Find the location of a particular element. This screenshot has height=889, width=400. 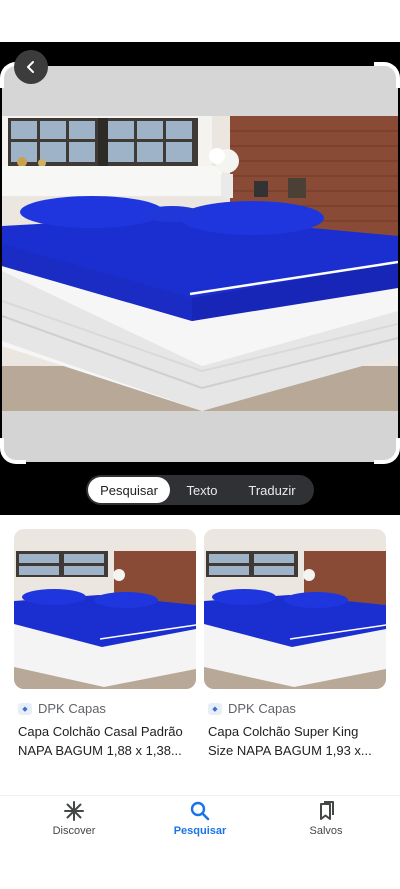

chevron-left-icon is located at coordinates (30, 67).